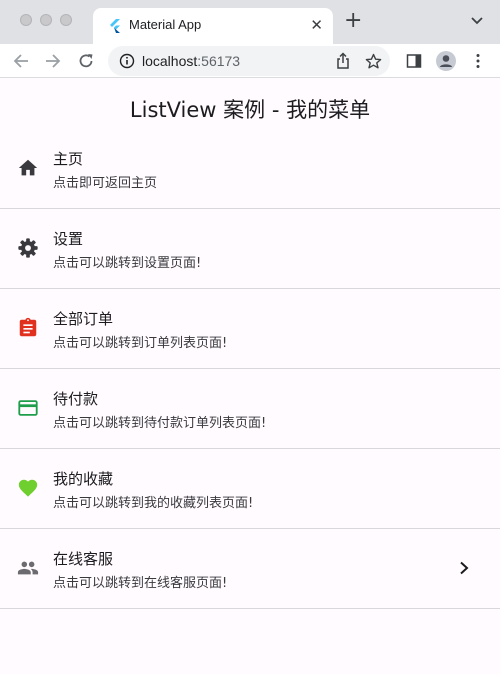 This screenshot has height=674, width=500. I want to click on list-item-title: 在线客服, so click(83, 559).